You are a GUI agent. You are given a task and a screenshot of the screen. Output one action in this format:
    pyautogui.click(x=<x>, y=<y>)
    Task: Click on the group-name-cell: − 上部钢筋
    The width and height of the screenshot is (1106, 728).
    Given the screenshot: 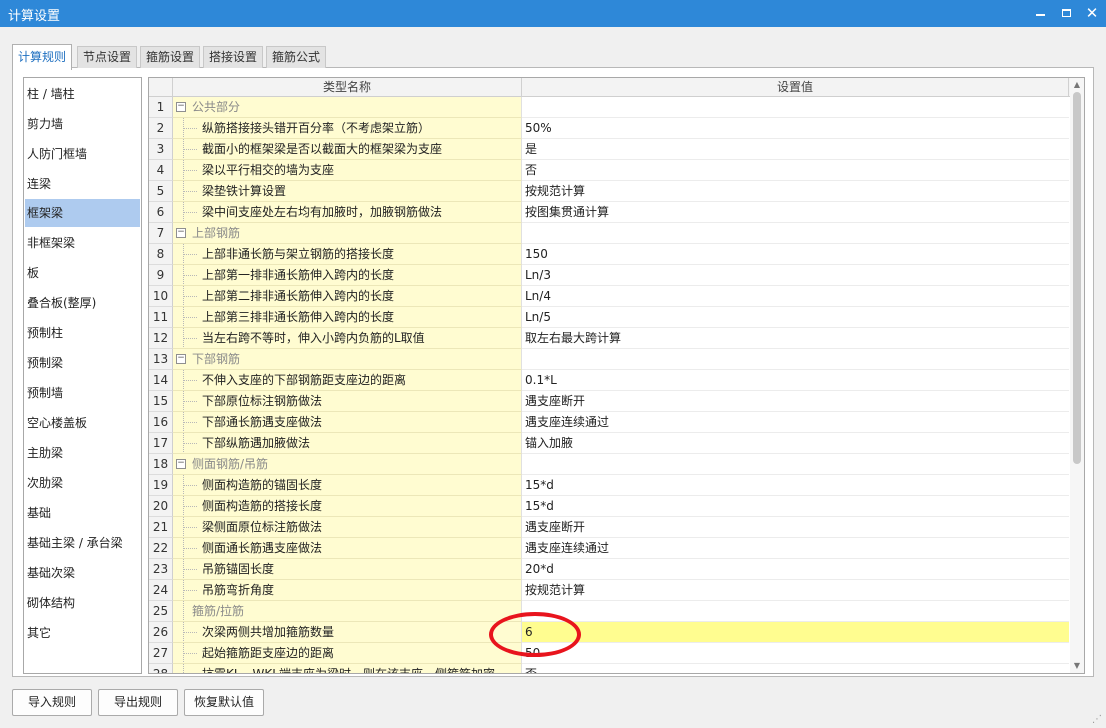 What is the action you would take?
    pyautogui.click(x=347, y=233)
    